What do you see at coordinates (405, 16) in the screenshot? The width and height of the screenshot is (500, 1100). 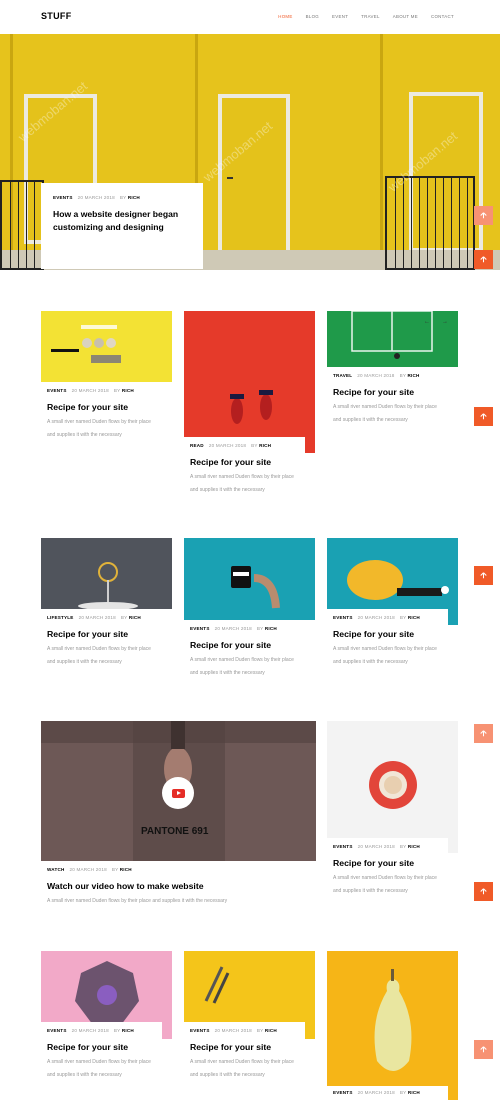 I see `nav-about-me: ABOUT ME` at bounding box center [405, 16].